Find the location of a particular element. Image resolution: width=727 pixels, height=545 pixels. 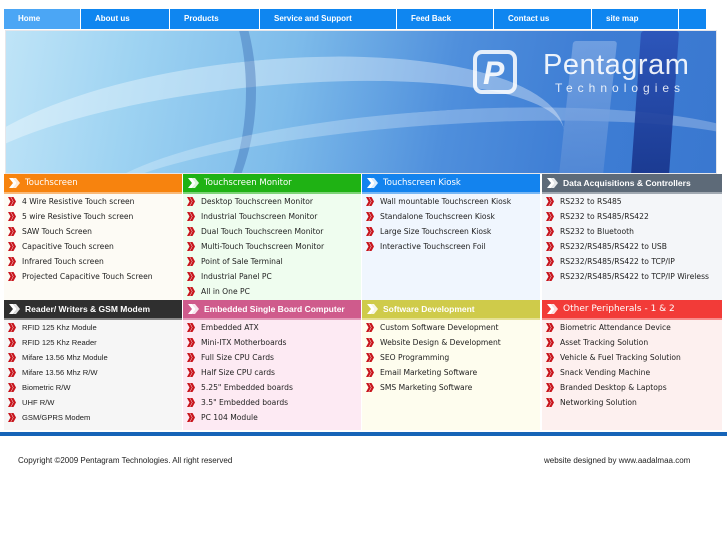

category-link-label: Standalone Touchscreen Kiosk is located at coordinates (437, 216).